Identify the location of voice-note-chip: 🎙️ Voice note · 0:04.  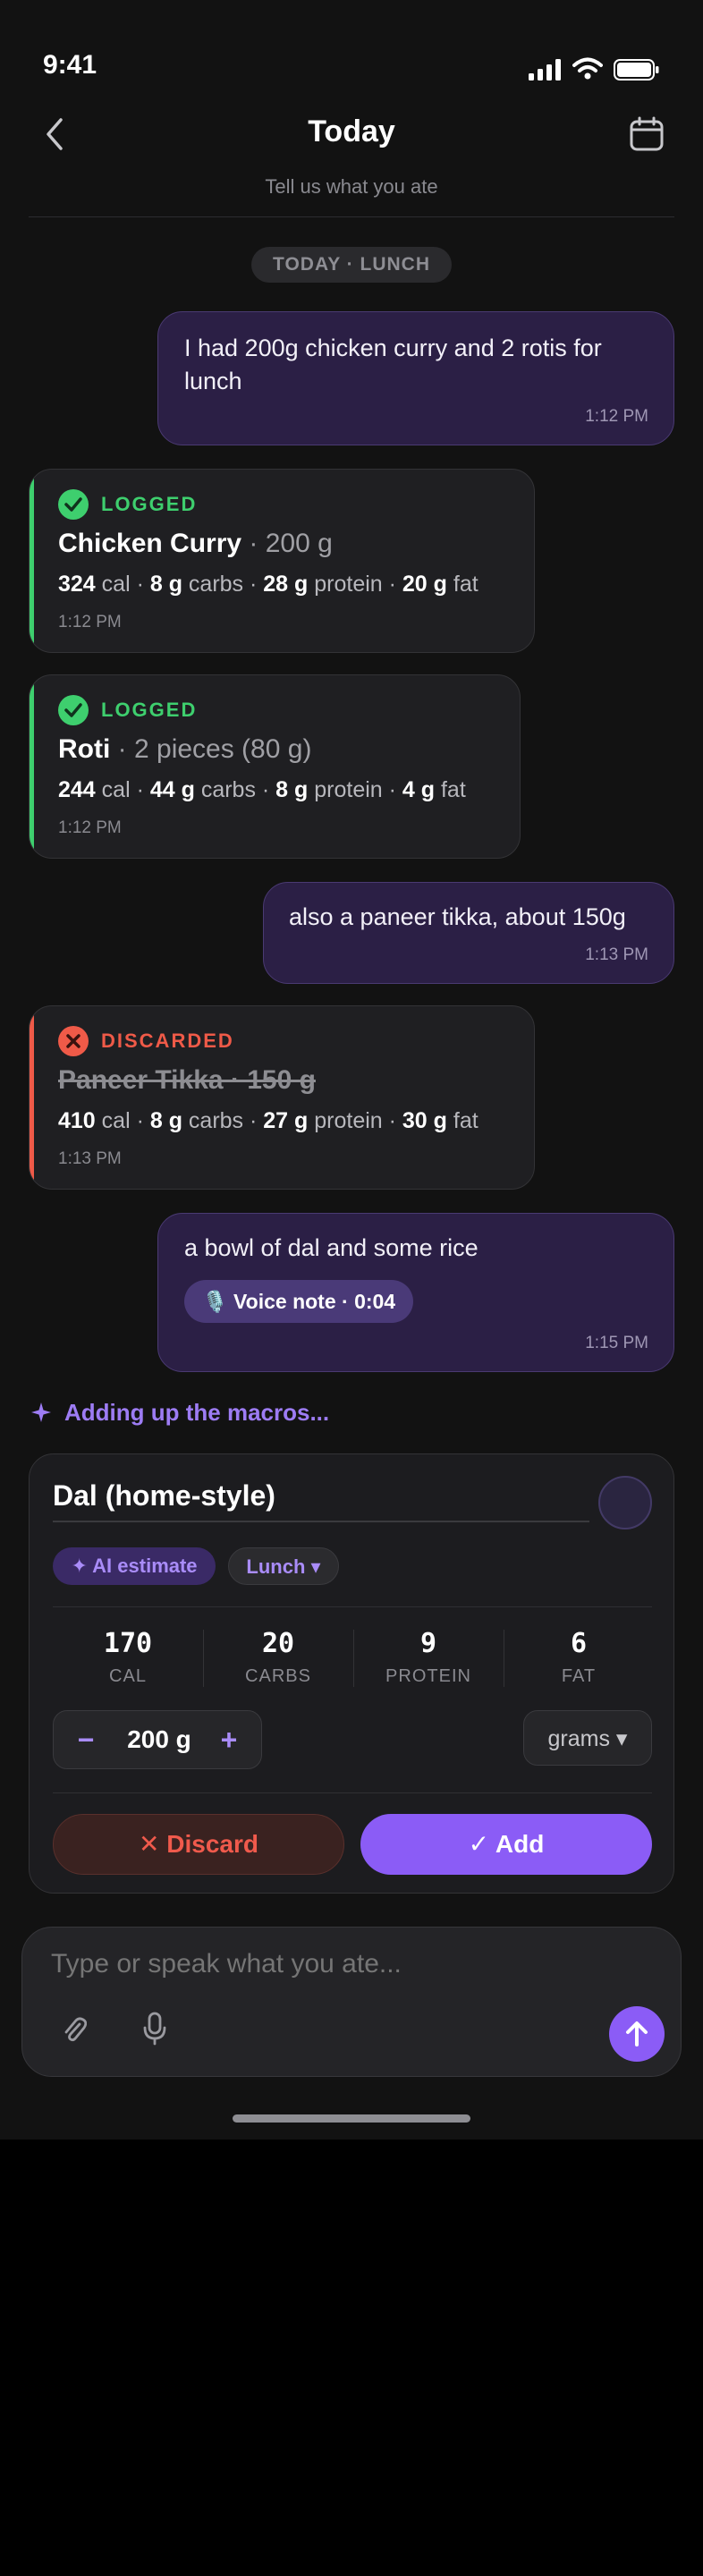
(299, 1301).